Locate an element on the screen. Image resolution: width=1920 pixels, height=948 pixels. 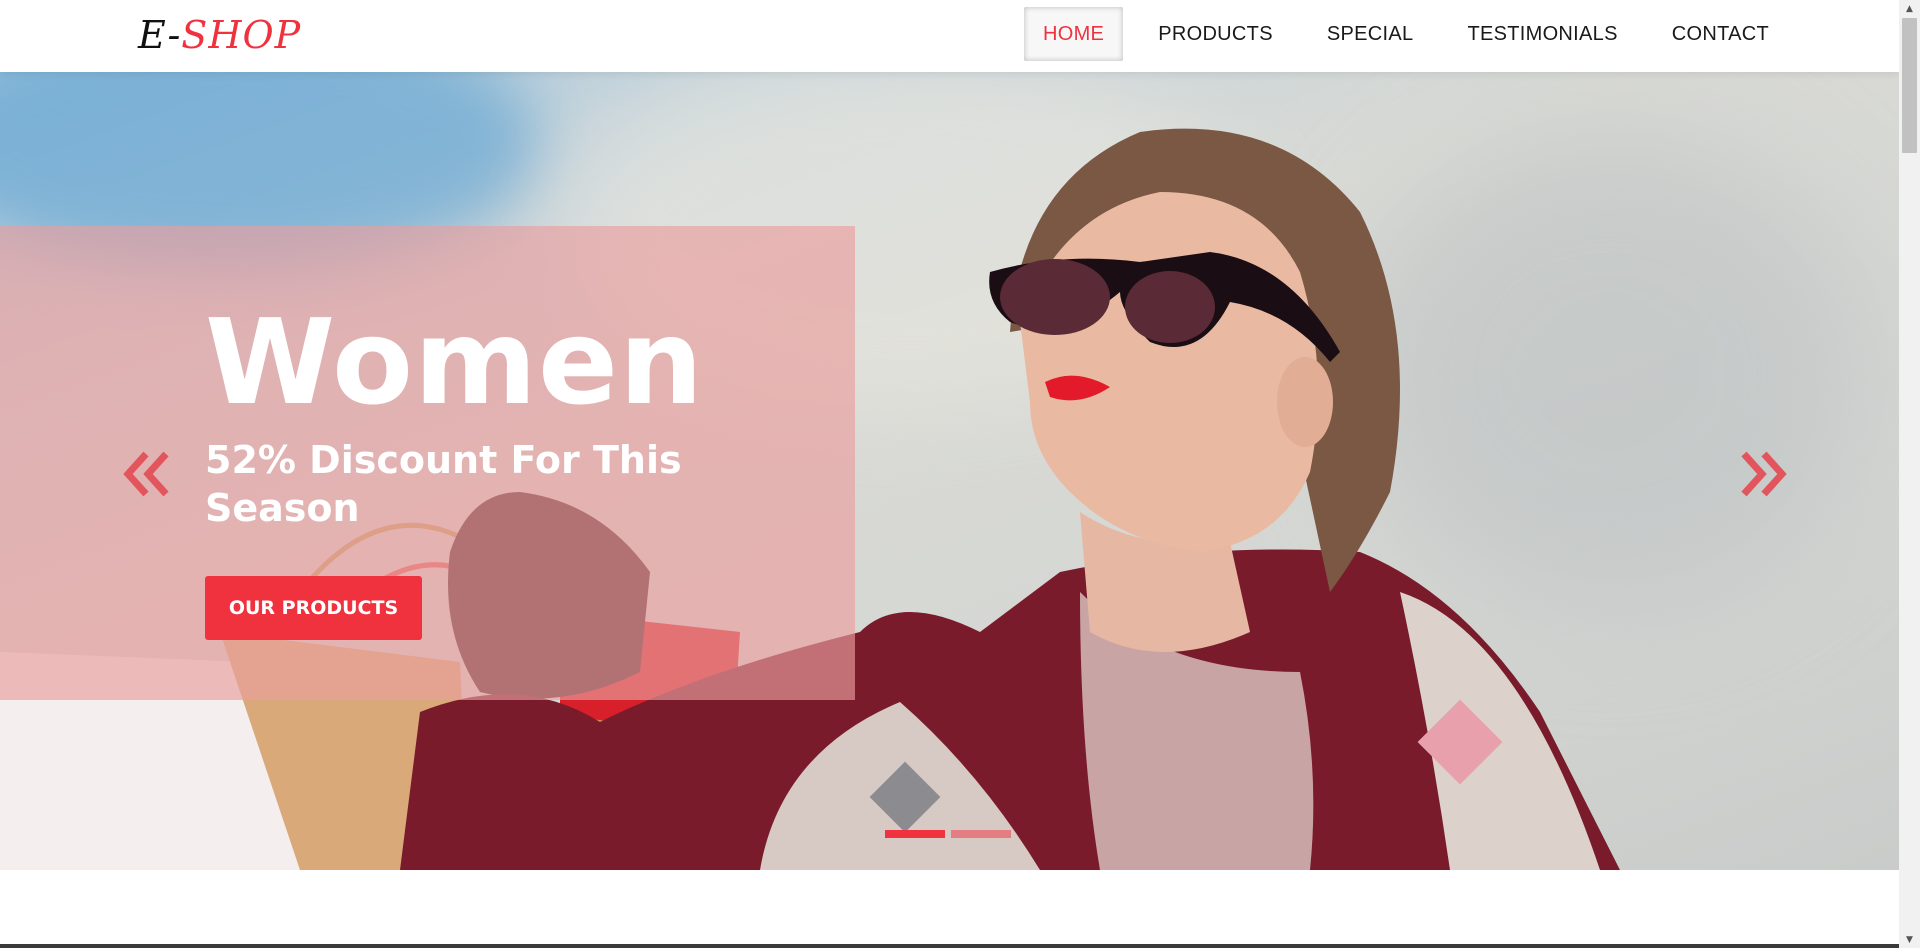
our-products-button: OUR PRODUCTS is located at coordinates (313, 608).